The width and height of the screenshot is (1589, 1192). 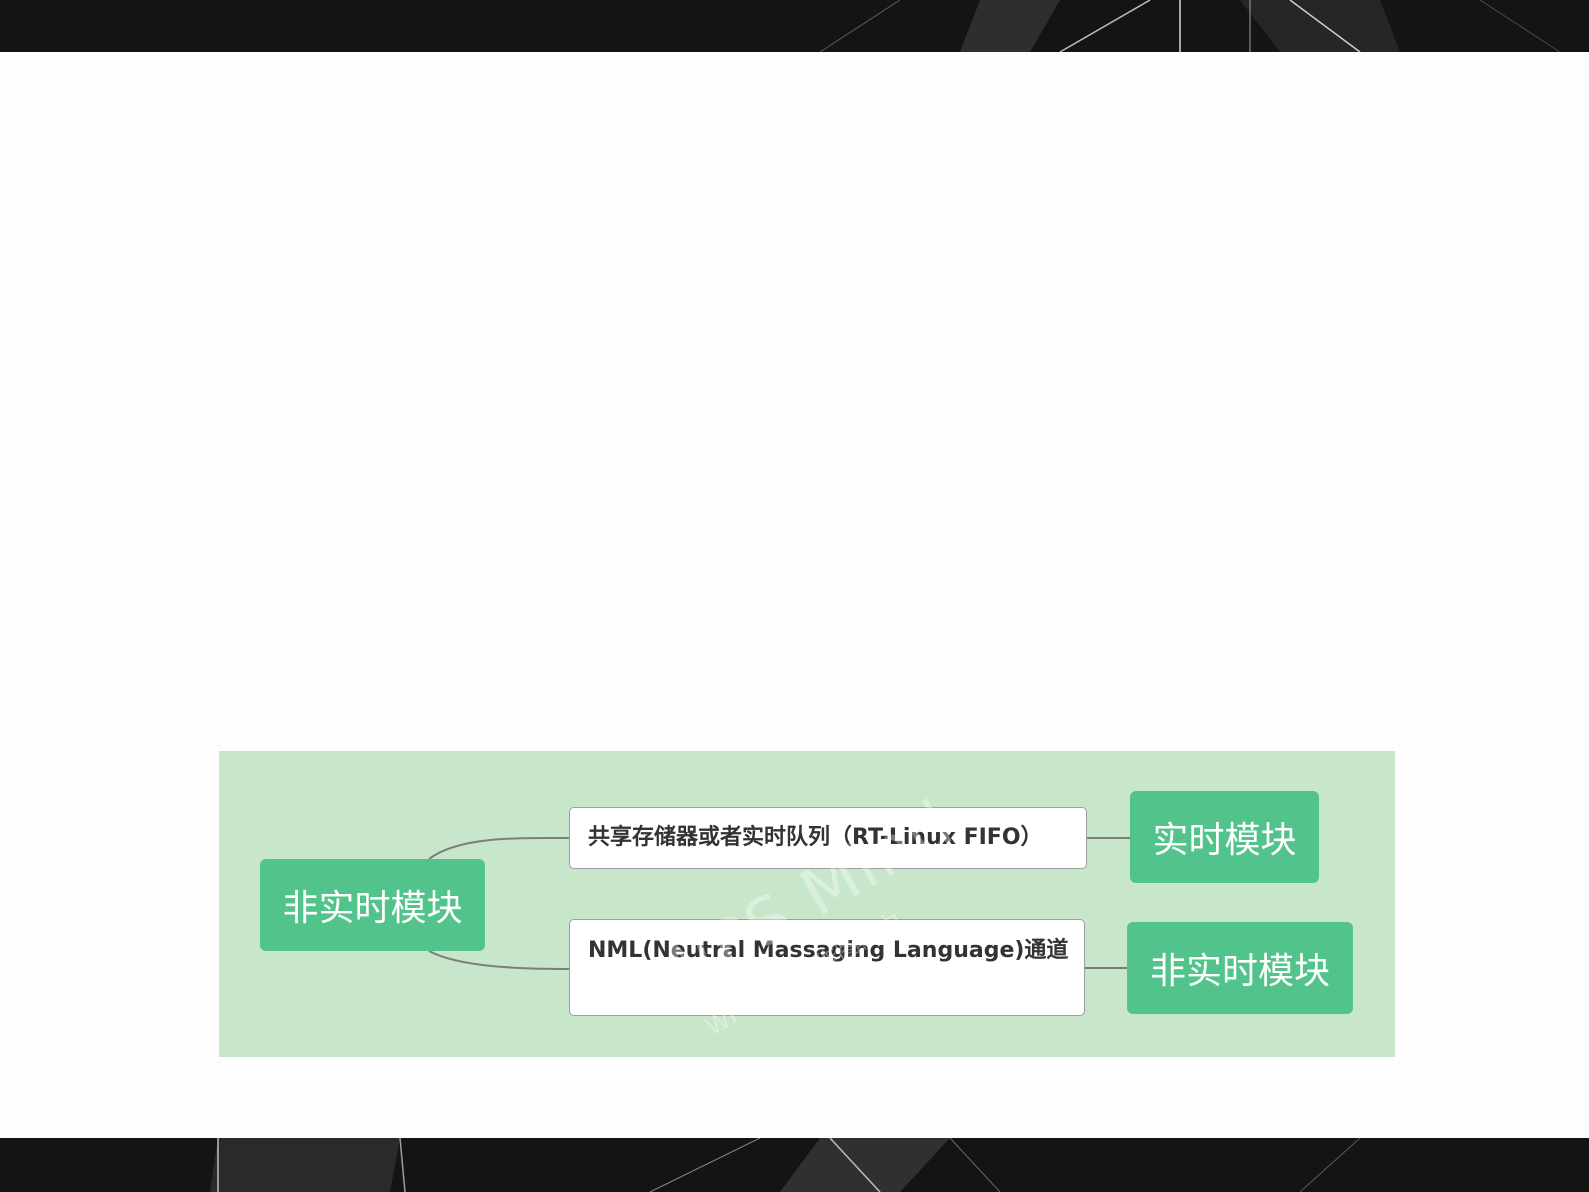 What do you see at coordinates (1190, 26) in the screenshot?
I see `top-band-lines` at bounding box center [1190, 26].